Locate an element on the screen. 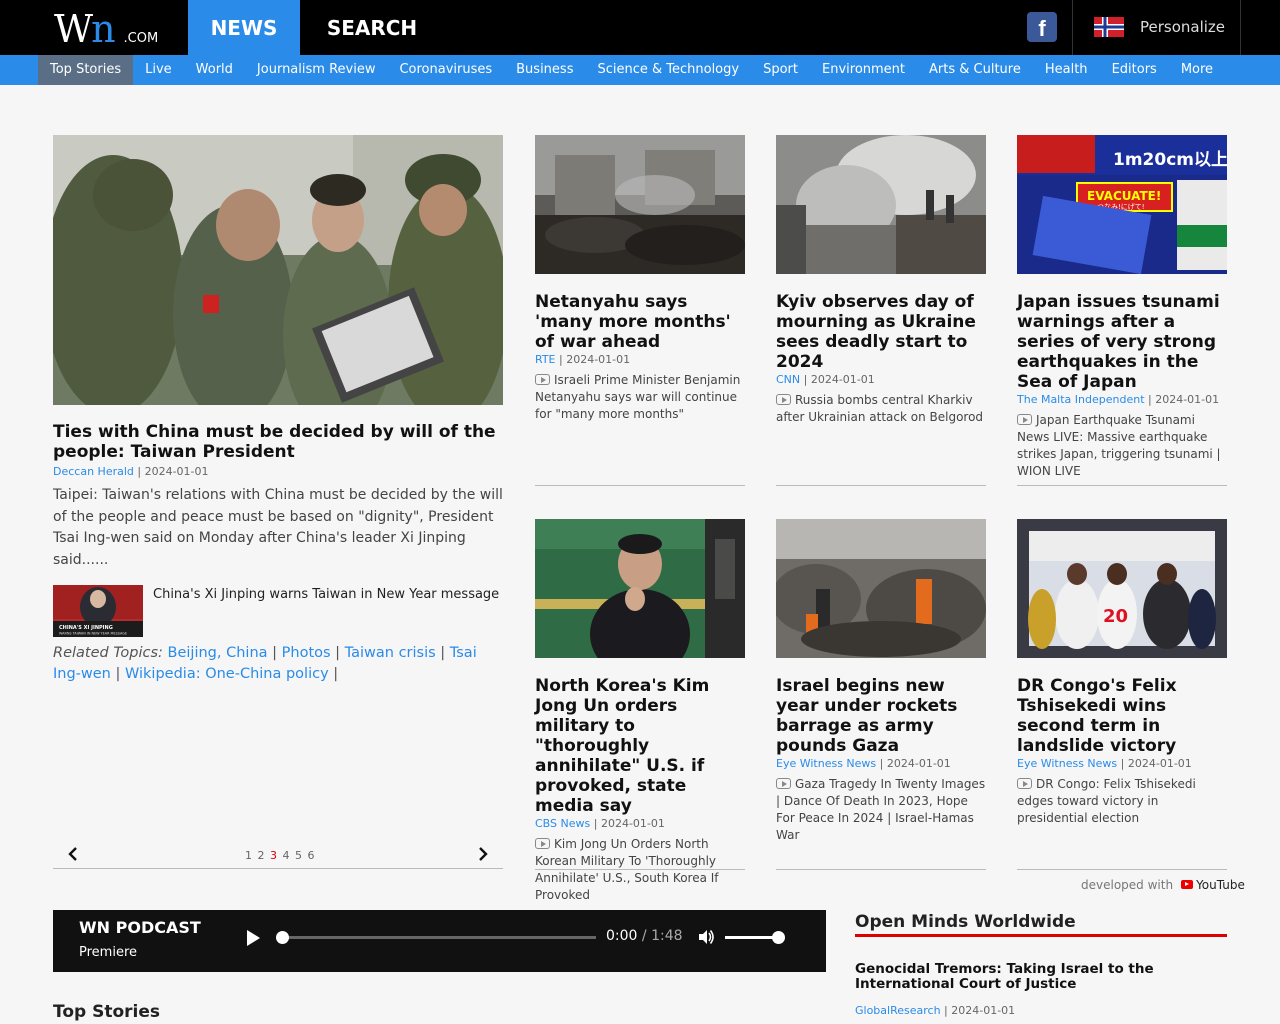 The width and height of the screenshot is (1280, 1024). chevron-right-icon is located at coordinates (483, 854).